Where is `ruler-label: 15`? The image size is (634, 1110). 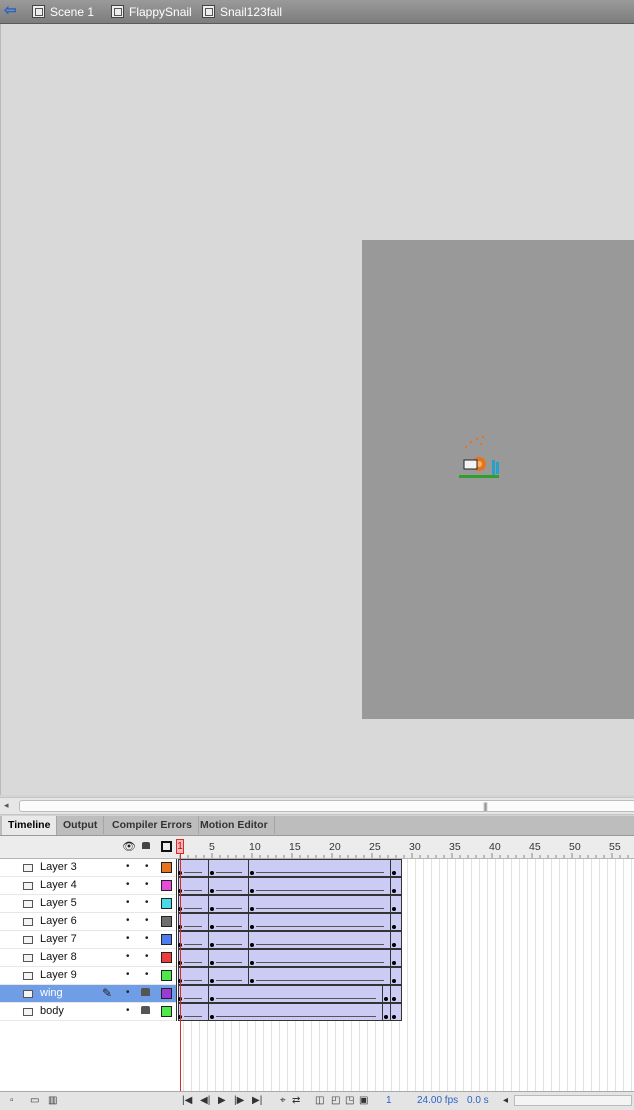
ruler-label: 15 is located at coordinates (295, 847).